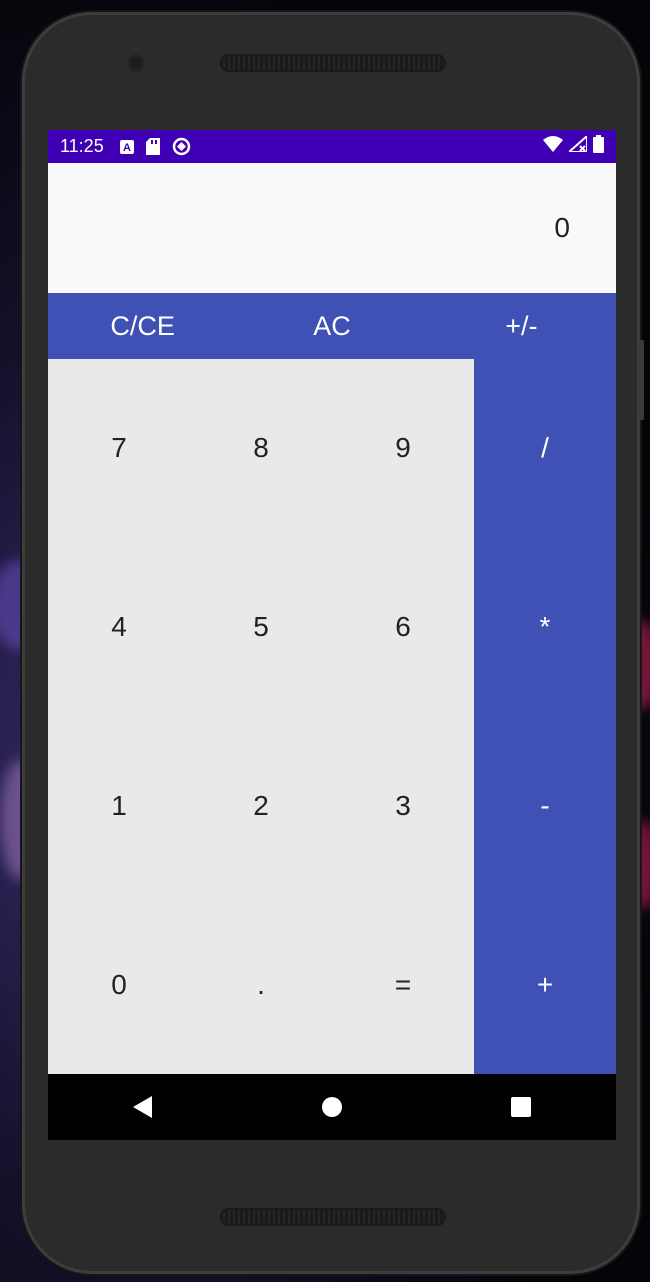  What do you see at coordinates (333, 63) in the screenshot?
I see `top-speaker` at bounding box center [333, 63].